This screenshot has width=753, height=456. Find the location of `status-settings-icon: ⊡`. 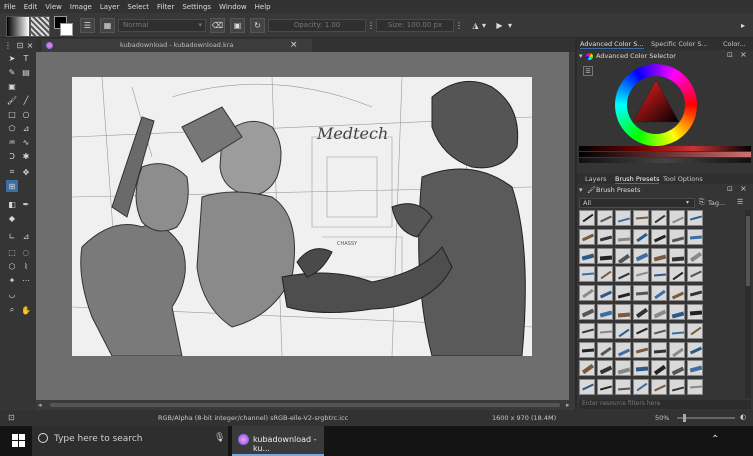

status-settings-icon: ⊡ is located at coordinates (11, 417).